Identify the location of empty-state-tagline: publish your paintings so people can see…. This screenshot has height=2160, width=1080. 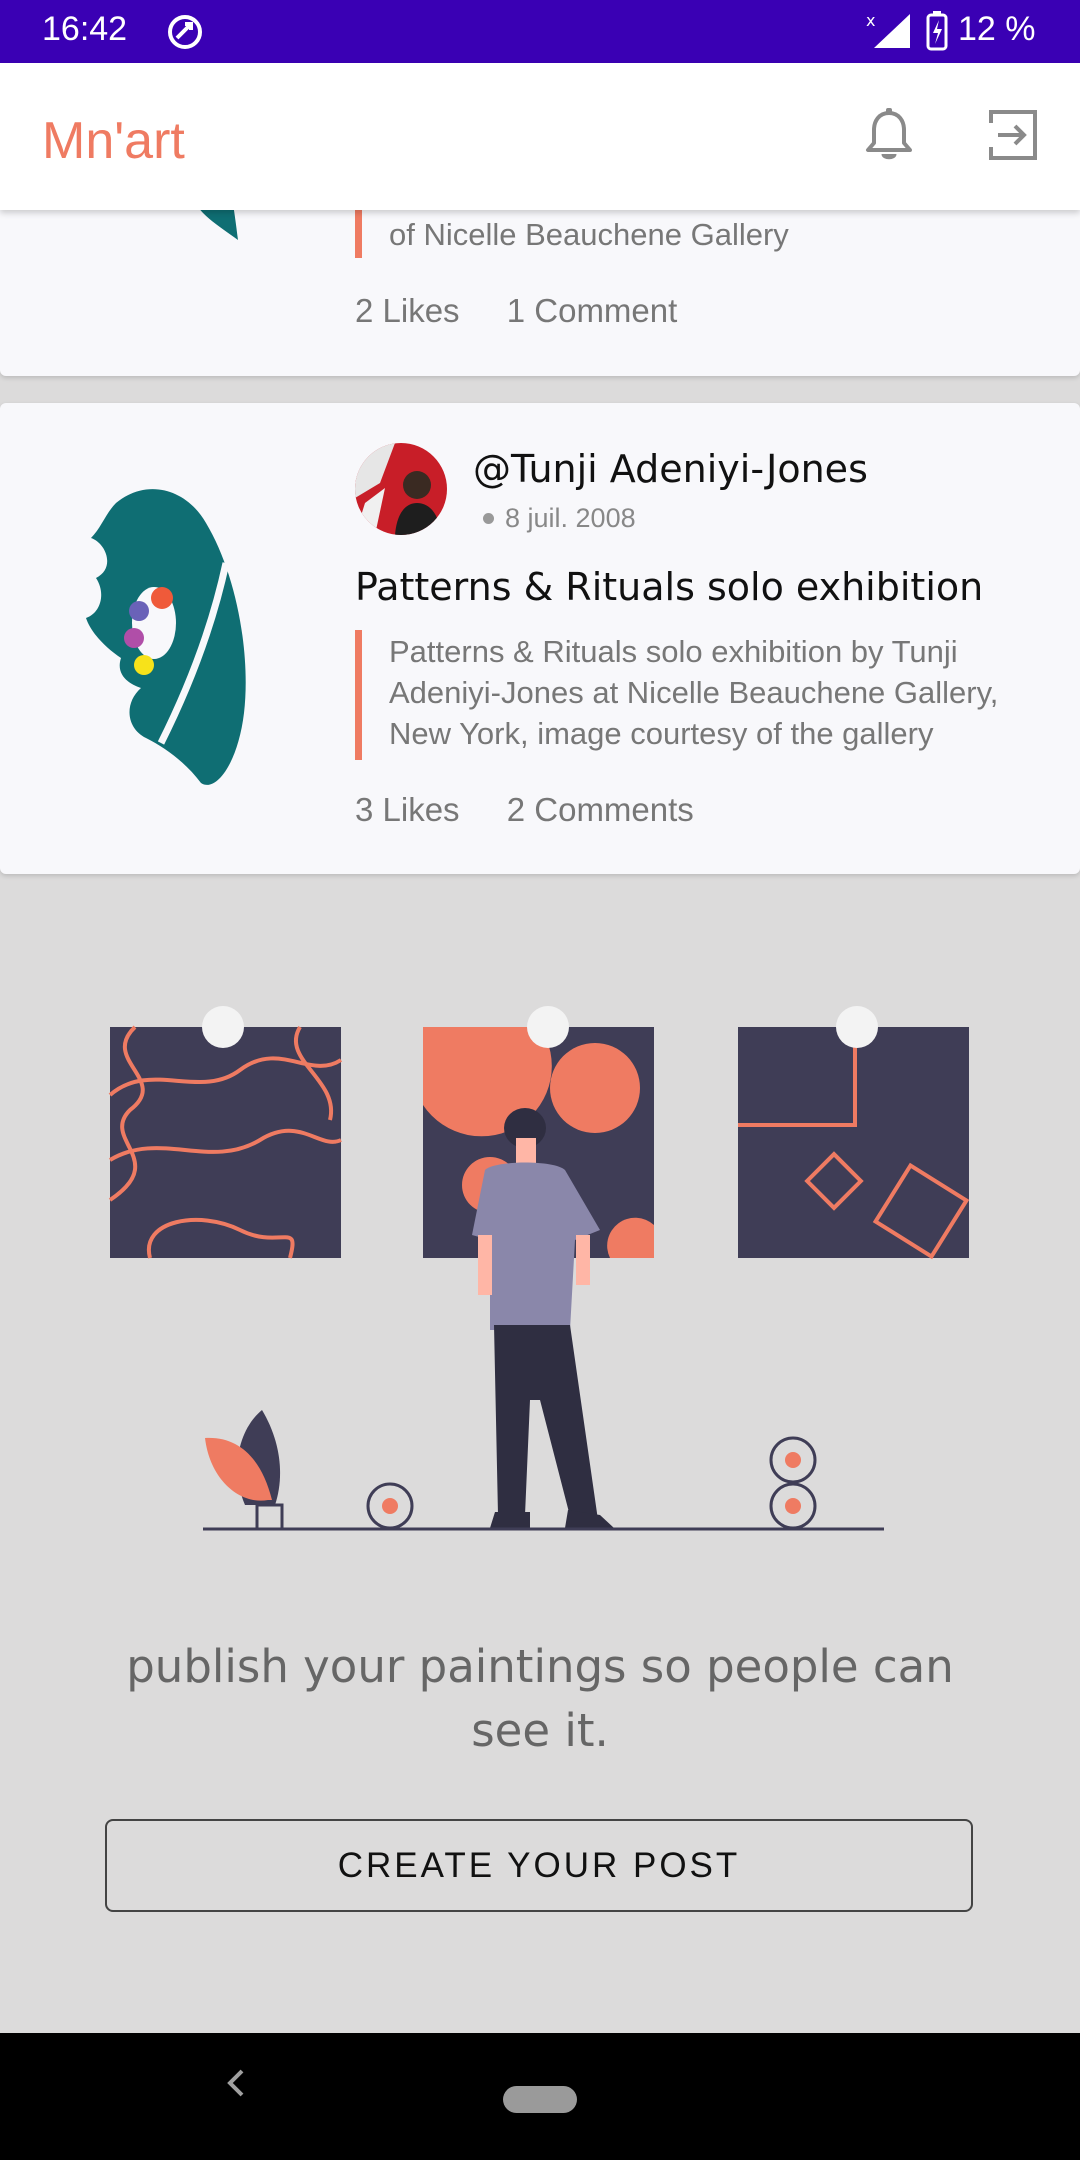
(540, 1698).